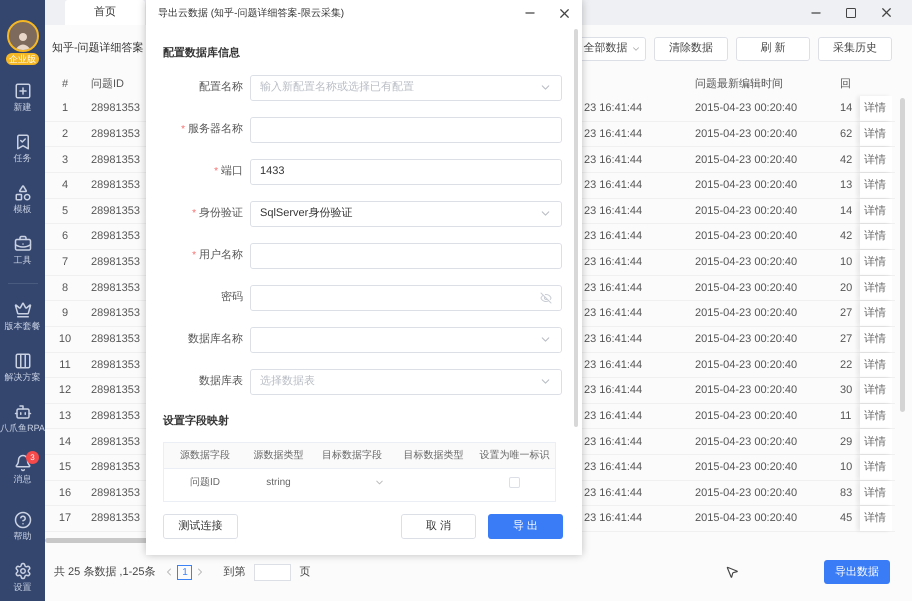 The image size is (912, 601). Describe the element at coordinates (200, 526) in the screenshot. I see `test-connection-button: 测试连接` at that location.